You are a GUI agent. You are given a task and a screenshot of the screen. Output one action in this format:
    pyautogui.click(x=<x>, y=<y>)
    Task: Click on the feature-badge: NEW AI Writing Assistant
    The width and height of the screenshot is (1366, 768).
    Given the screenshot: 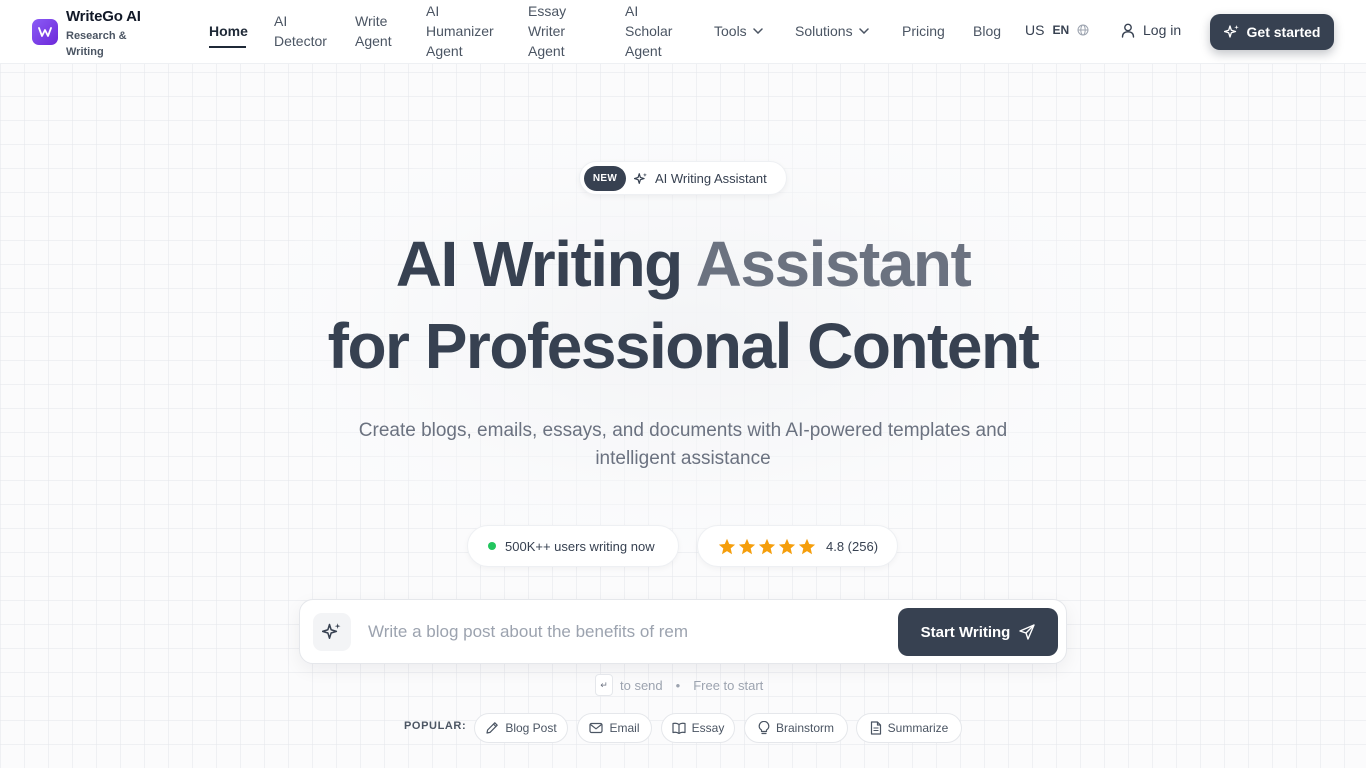 What is the action you would take?
    pyautogui.click(x=683, y=178)
    